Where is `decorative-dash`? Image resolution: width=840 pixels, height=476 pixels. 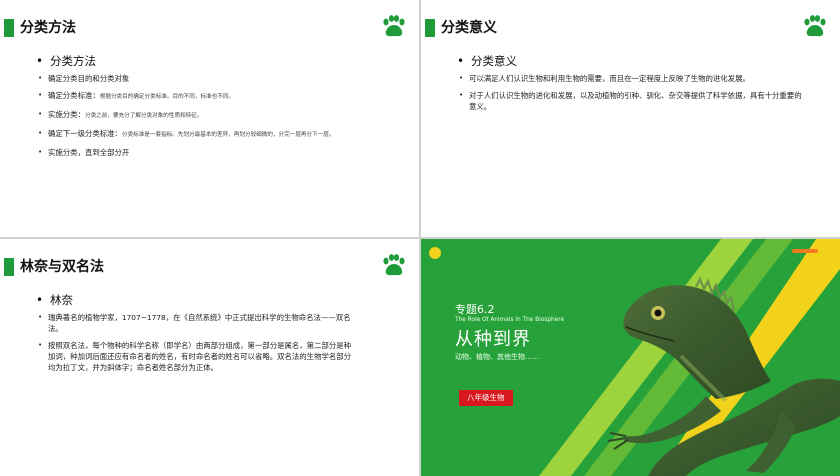
decorative-dash is located at coordinates (805, 251).